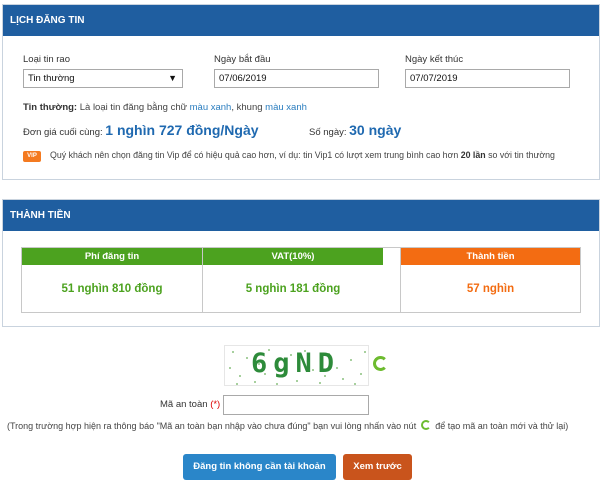  Describe the element at coordinates (112, 280) in the screenshot. I see `fee-column-posting: Phí đăng tin 51 nghìn 810 đồng` at that location.